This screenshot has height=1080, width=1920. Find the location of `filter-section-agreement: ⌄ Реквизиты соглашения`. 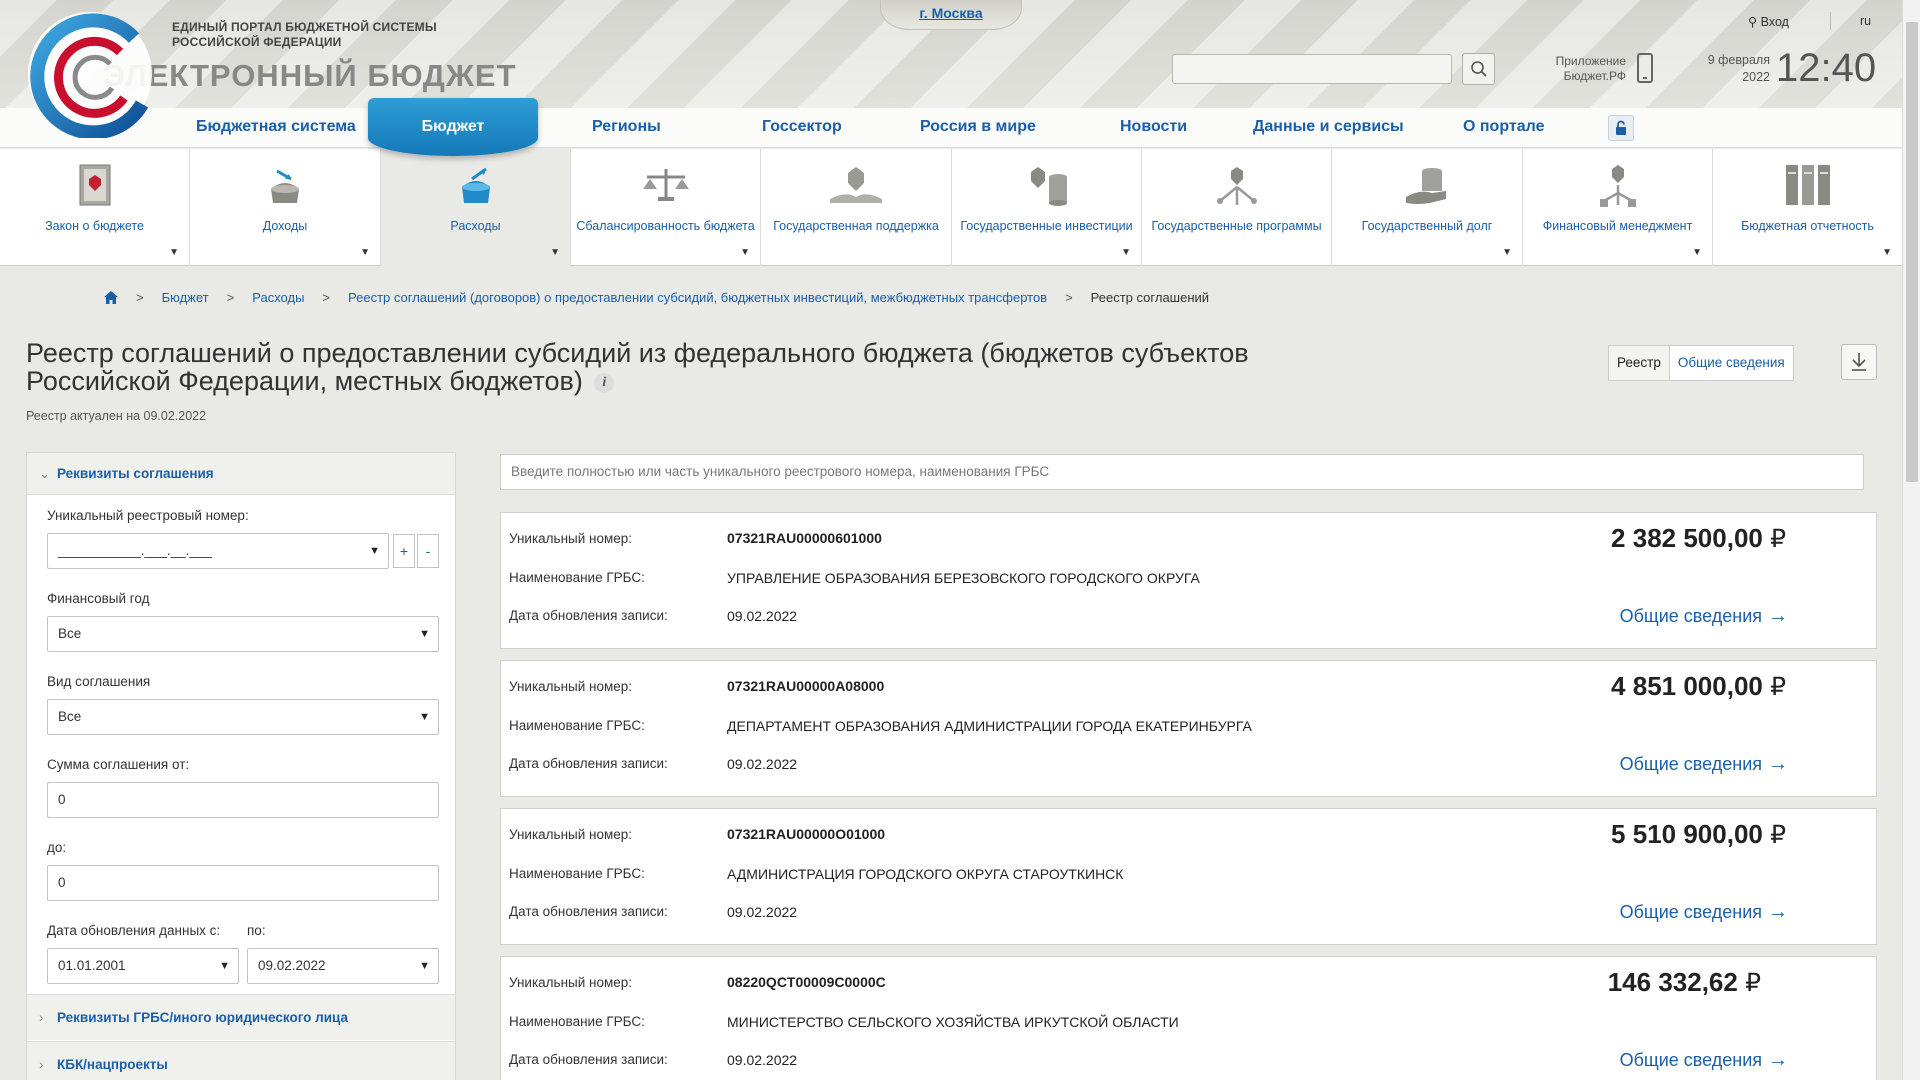

filter-section-agreement: ⌄ Реквизиты соглашения is located at coordinates (241, 474).